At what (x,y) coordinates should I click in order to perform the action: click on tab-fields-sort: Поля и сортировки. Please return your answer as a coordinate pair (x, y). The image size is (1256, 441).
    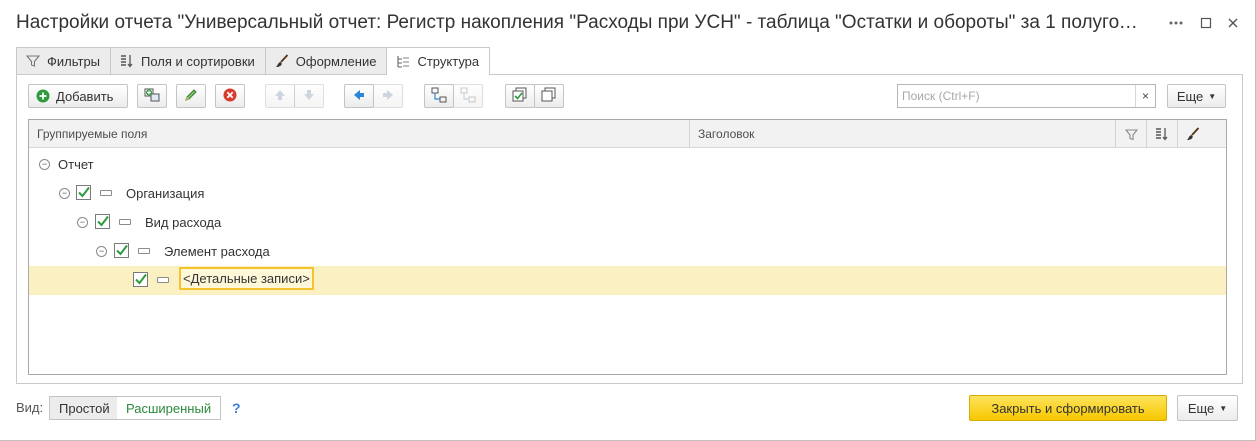
    Looking at the image, I should click on (188, 60).